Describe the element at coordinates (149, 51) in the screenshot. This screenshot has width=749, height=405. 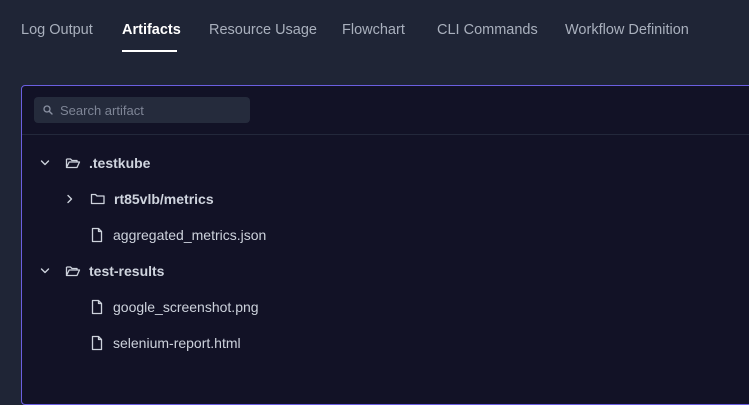
I see `active-tab-indicator` at that location.